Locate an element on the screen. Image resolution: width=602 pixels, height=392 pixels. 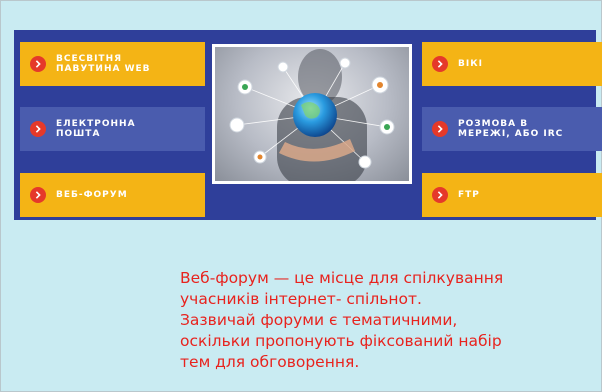
button-web-forum: ВЕБ-ФОРУМ is located at coordinates (112, 195).